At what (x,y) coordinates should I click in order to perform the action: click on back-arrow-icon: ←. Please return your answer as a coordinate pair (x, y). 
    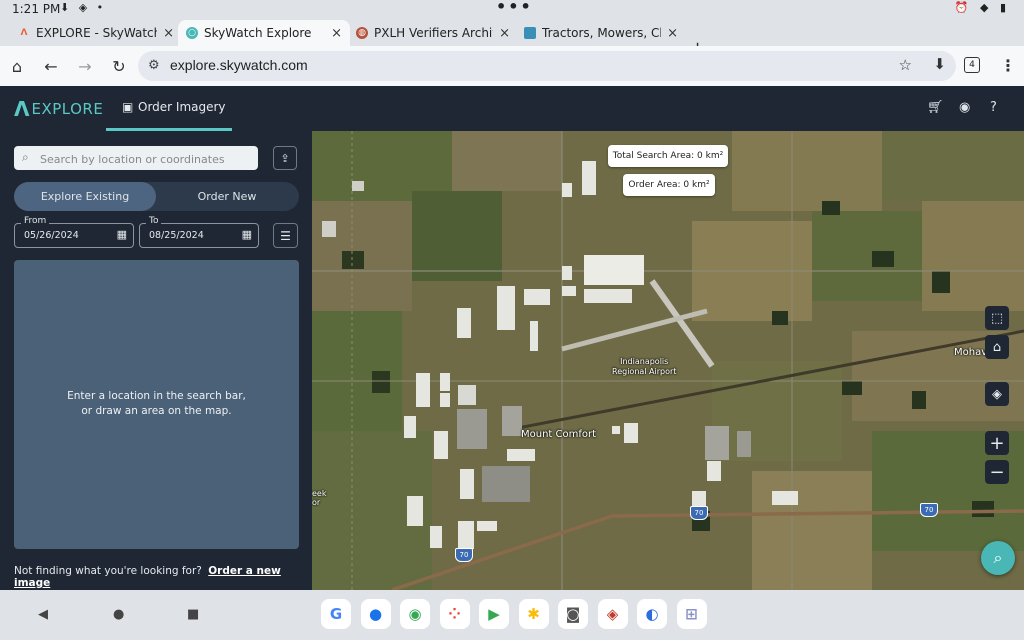
    Looking at the image, I should click on (51, 66).